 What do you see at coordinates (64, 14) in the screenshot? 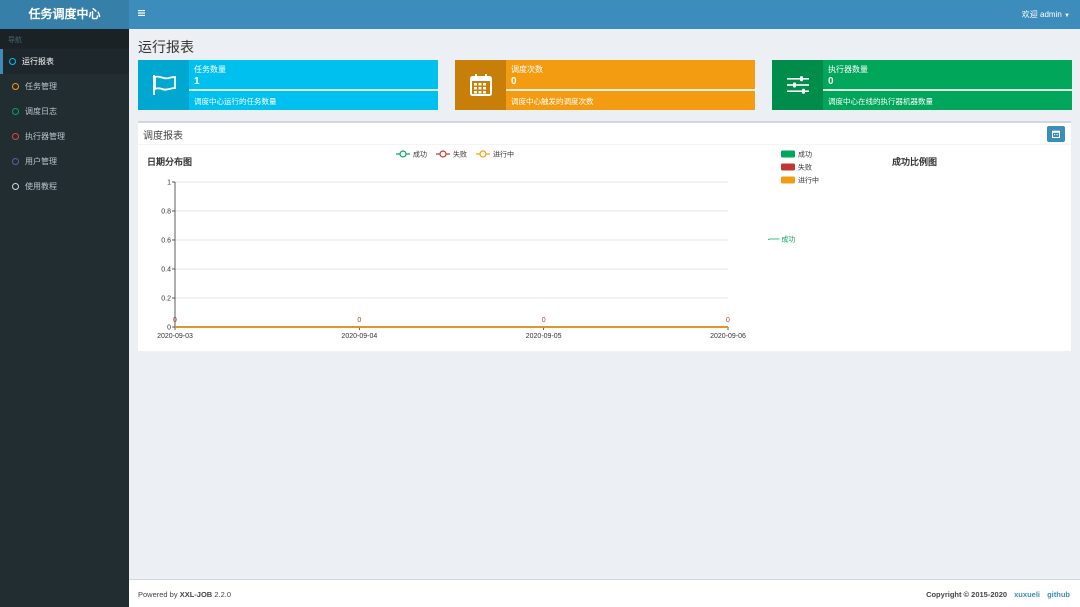
I see `app-logo: 任务调度中心` at bounding box center [64, 14].